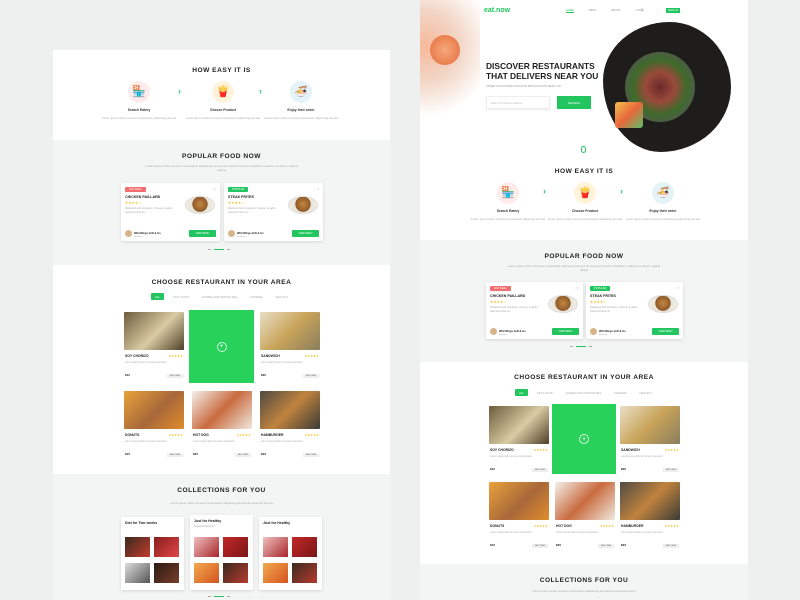 This screenshot has height=600, width=800. I want to click on signup-button: SIGN UP, so click(673, 10).